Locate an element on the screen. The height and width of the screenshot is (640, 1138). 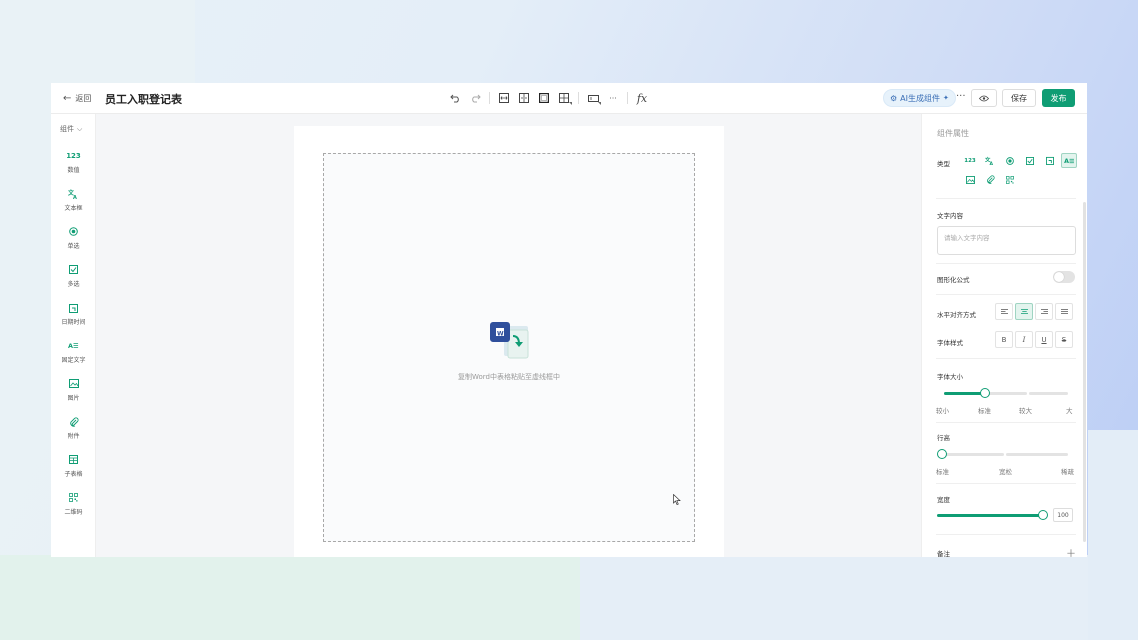
eye-icon is located at coordinates (984, 98).